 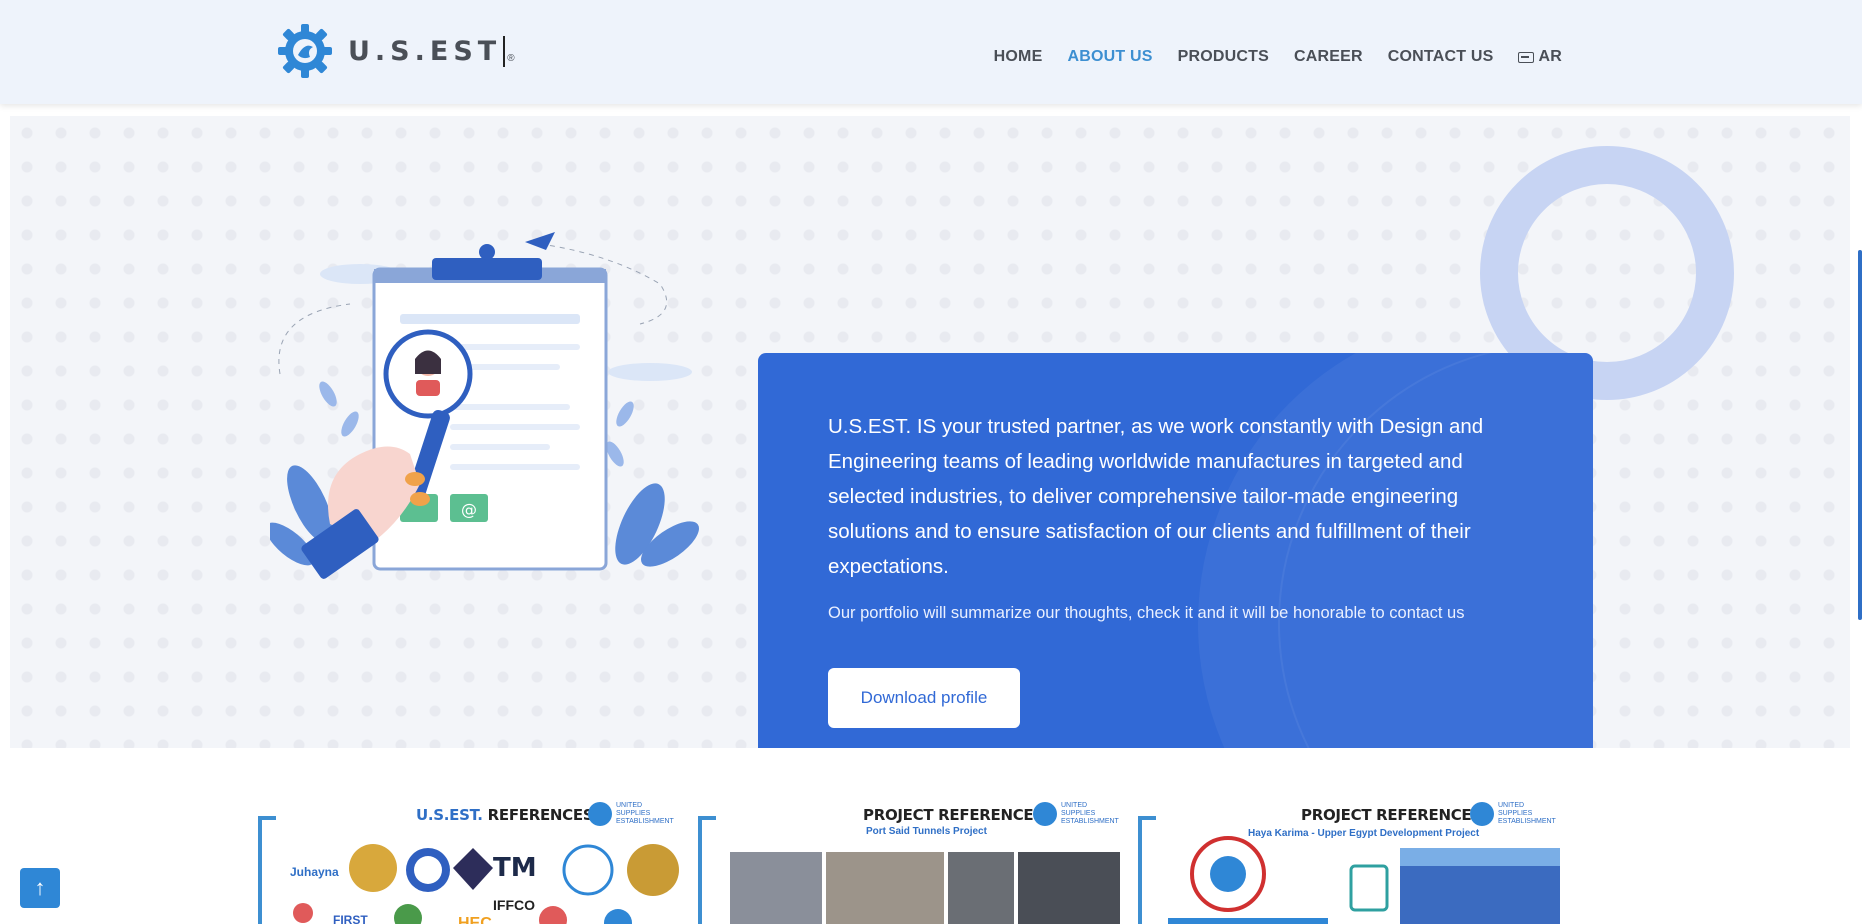 What do you see at coordinates (1328, 57) in the screenshot?
I see `nav-career: CAREER` at bounding box center [1328, 57].